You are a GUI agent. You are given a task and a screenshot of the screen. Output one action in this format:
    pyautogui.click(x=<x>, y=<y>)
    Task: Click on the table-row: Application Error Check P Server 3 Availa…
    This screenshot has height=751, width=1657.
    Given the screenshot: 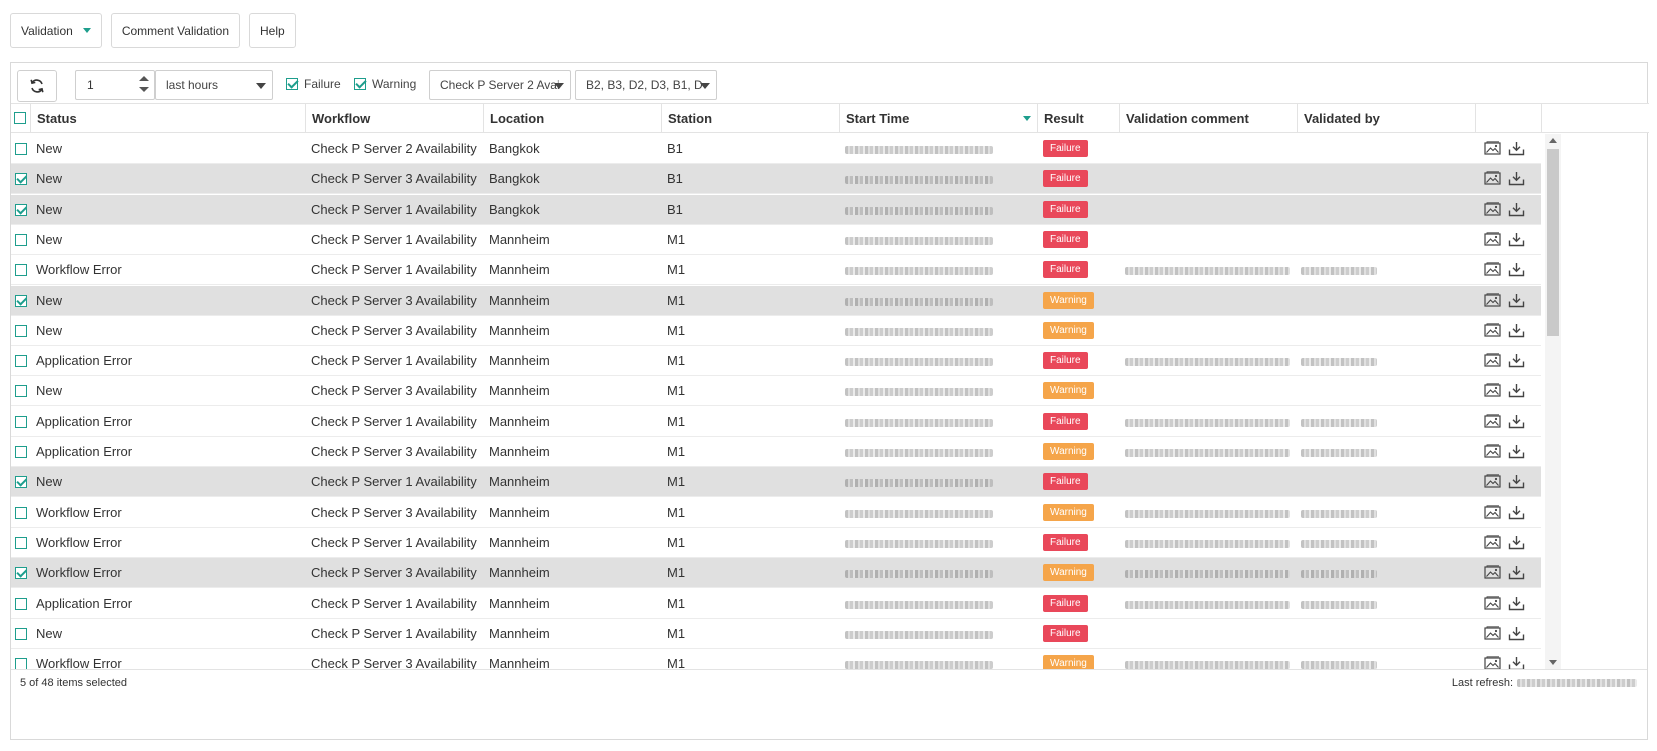 What is the action you would take?
    pyautogui.click(x=776, y=452)
    